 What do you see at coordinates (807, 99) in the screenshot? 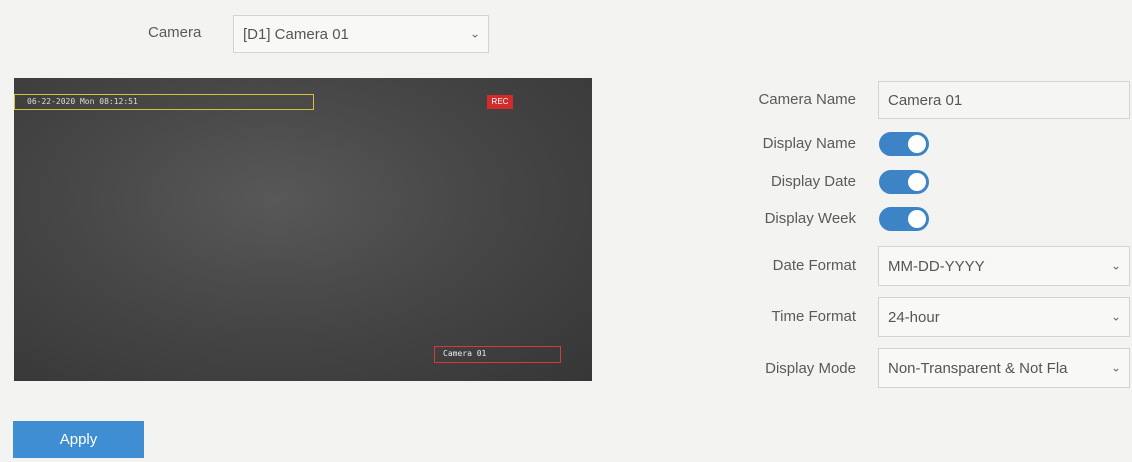
I see `camera-name-label: Camera Name` at bounding box center [807, 99].